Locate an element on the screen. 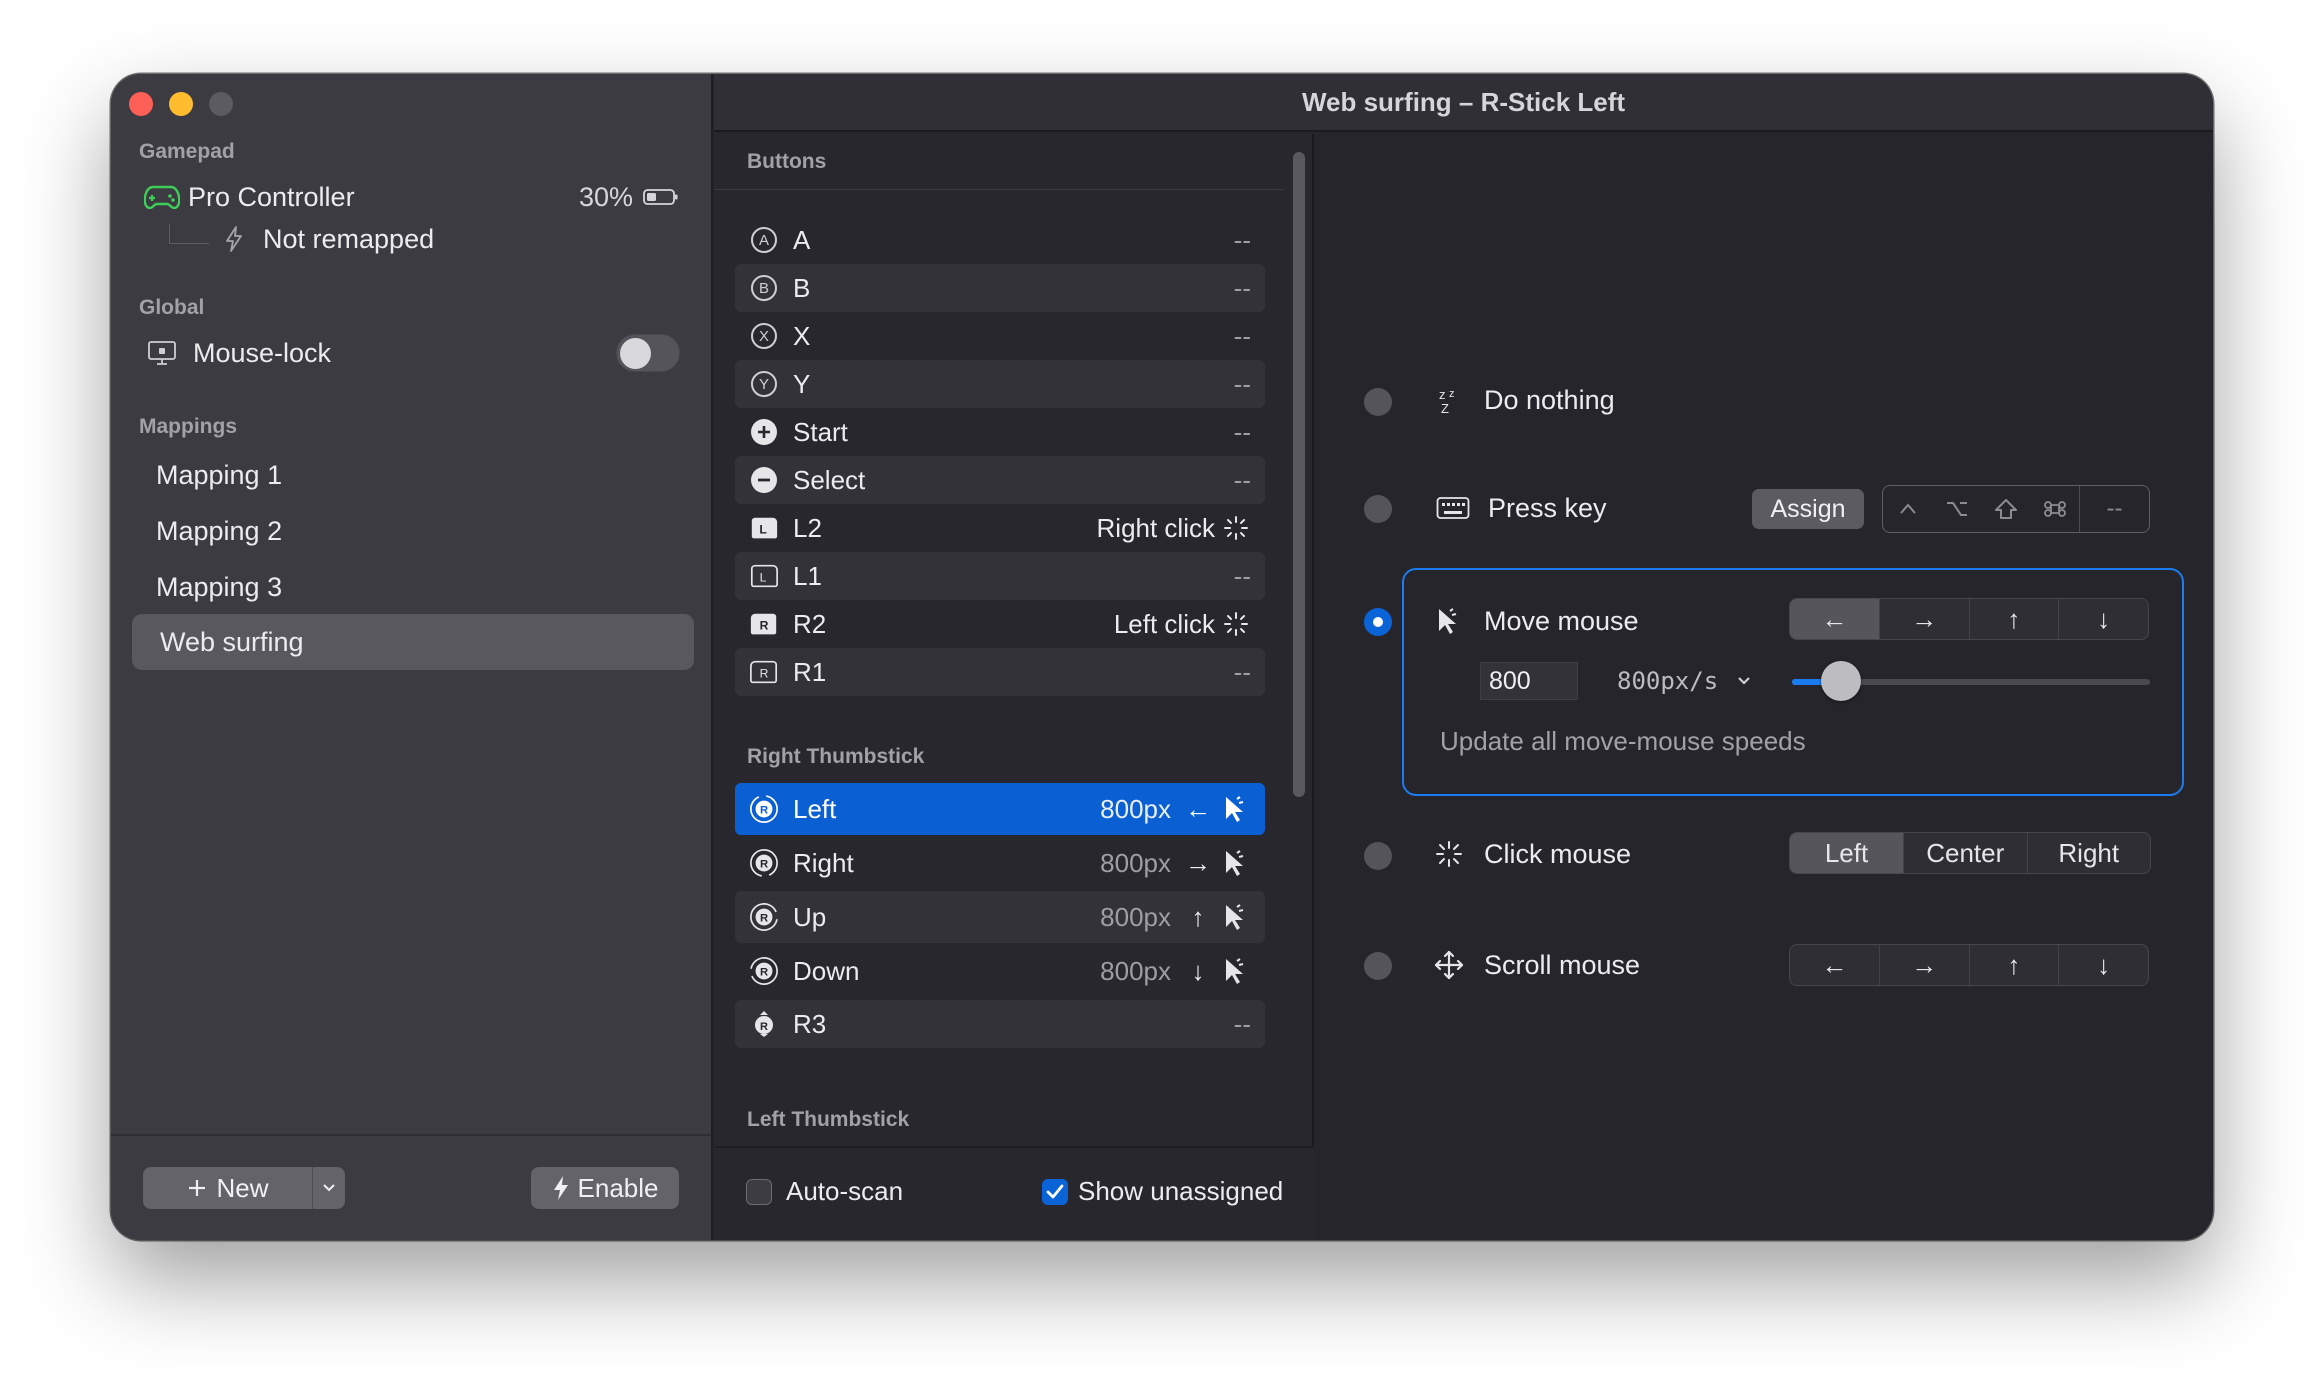  zoom-window-button is located at coordinates (221, 104).